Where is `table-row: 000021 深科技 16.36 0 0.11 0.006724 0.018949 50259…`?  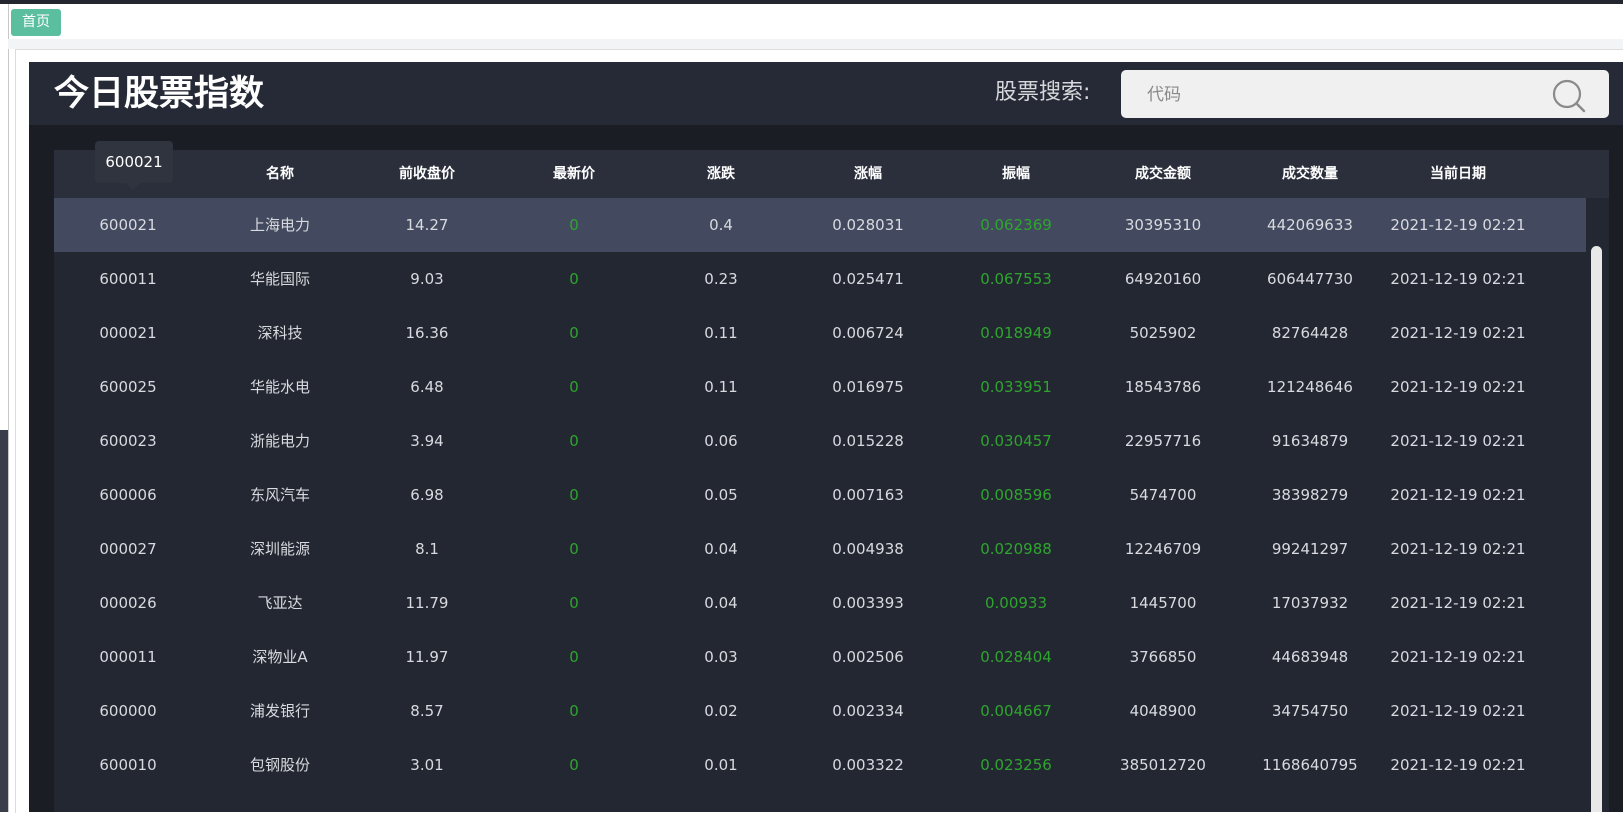 table-row: 000021 深科技 16.36 0 0.11 0.006724 0.018949 50259… is located at coordinates (820, 333).